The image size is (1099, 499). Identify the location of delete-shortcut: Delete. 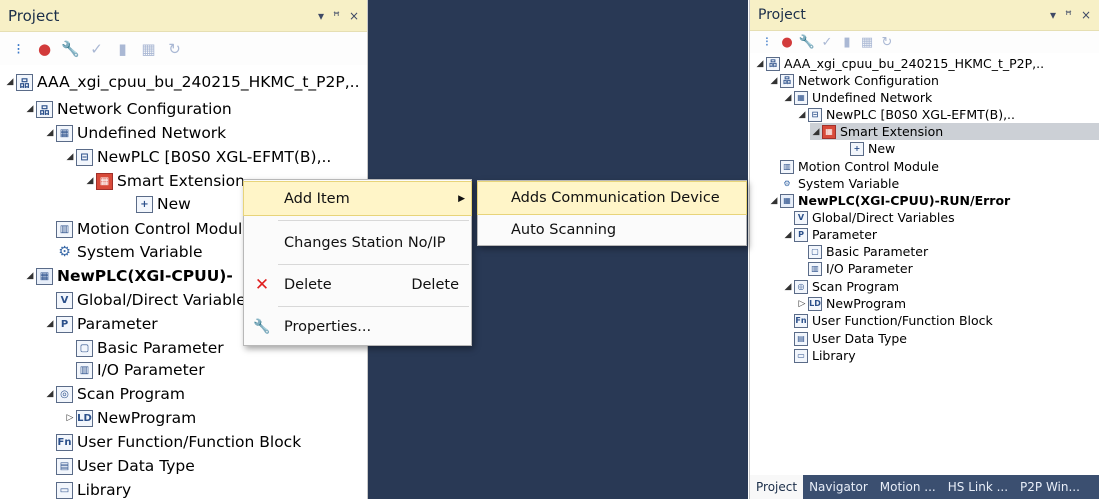
(435, 284).